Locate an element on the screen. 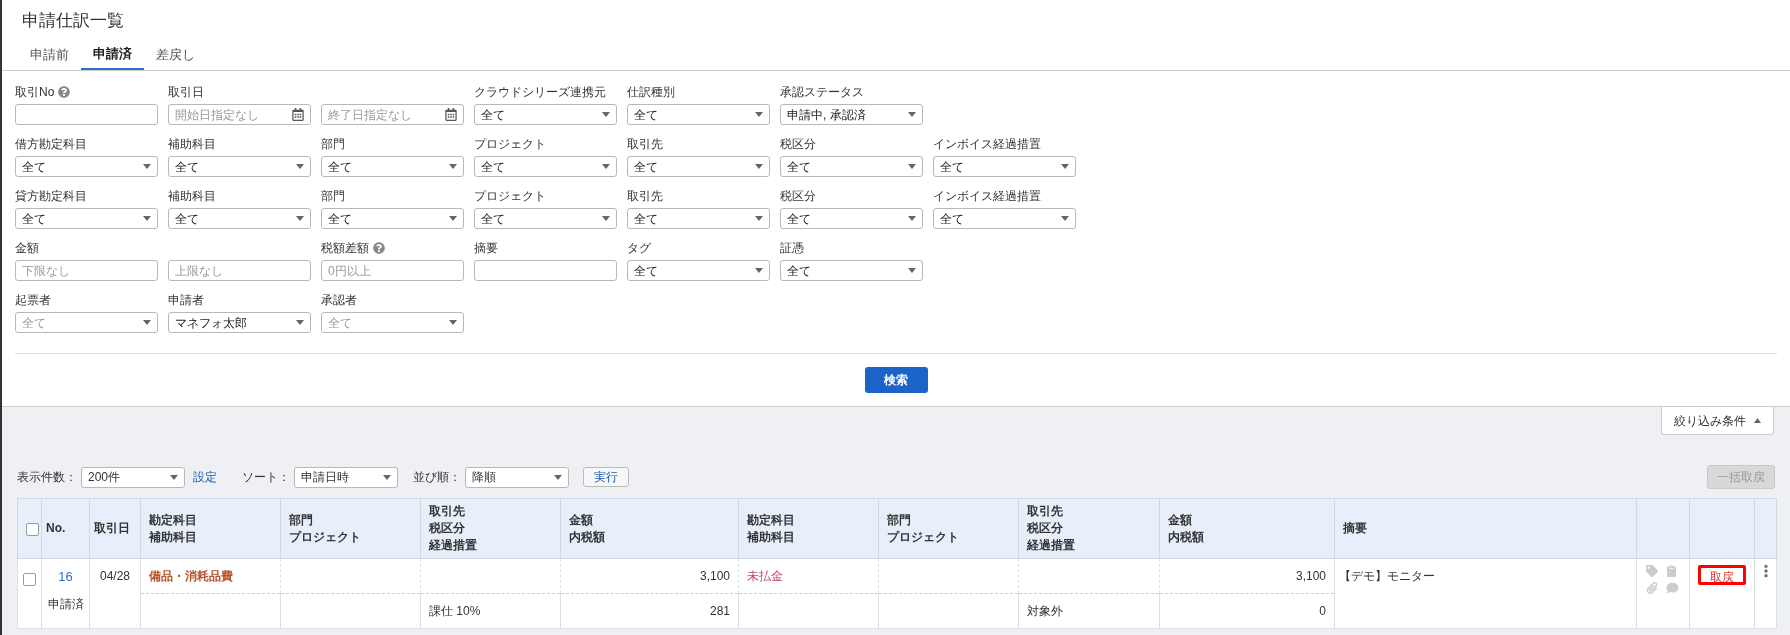 Image resolution: width=1790 pixels, height=635 pixels. select-field: 申請中, 承認済 is located at coordinates (851, 114).